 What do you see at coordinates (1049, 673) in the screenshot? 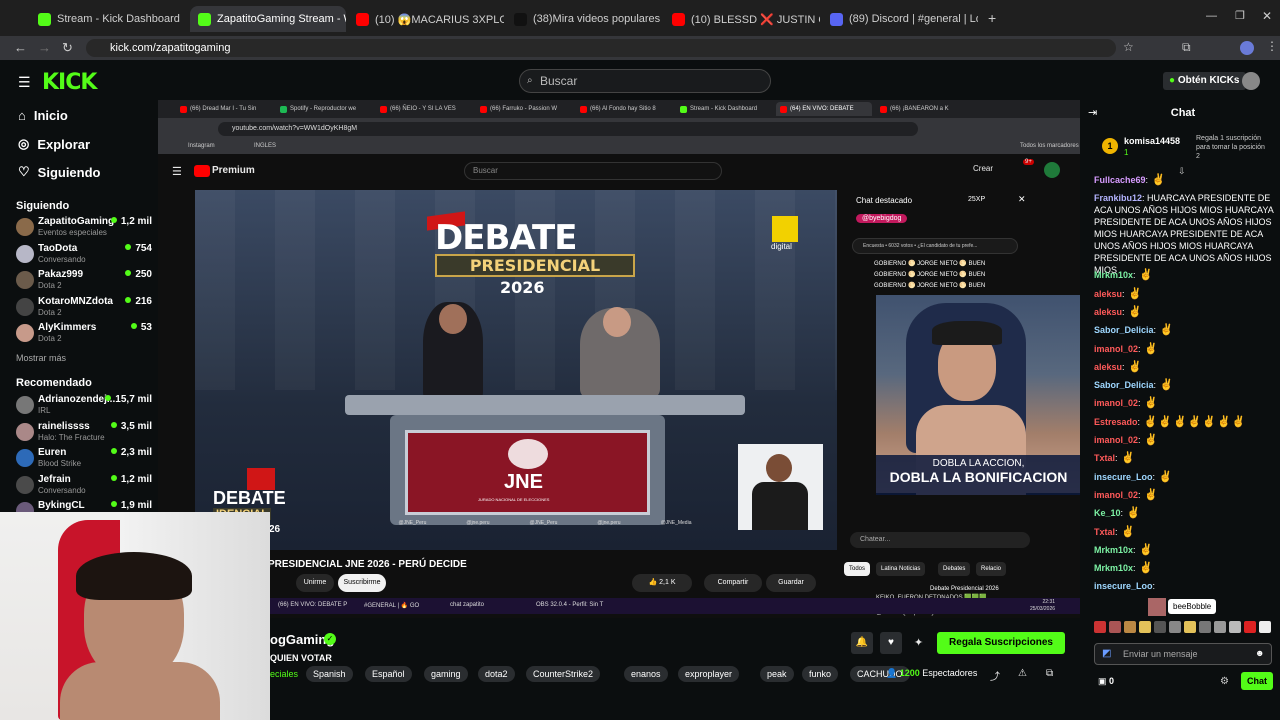
I see `clip-icon: ⧉` at bounding box center [1049, 673].